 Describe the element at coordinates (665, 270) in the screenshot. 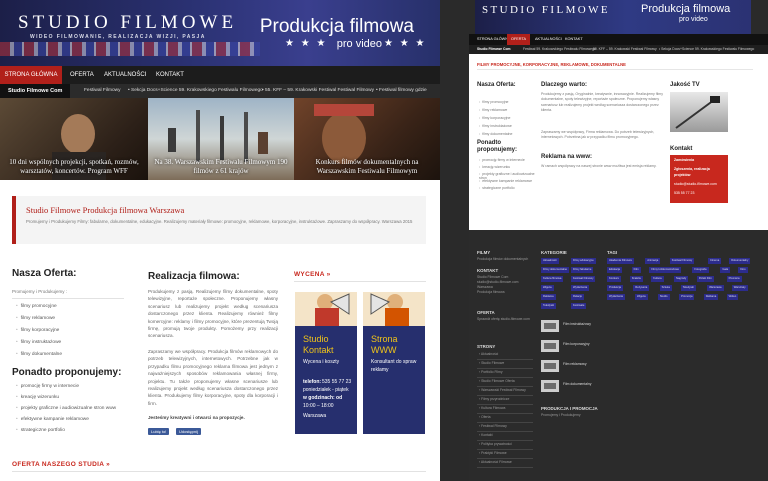

I see `tag-link: Filmy krótkometrażowe` at that location.